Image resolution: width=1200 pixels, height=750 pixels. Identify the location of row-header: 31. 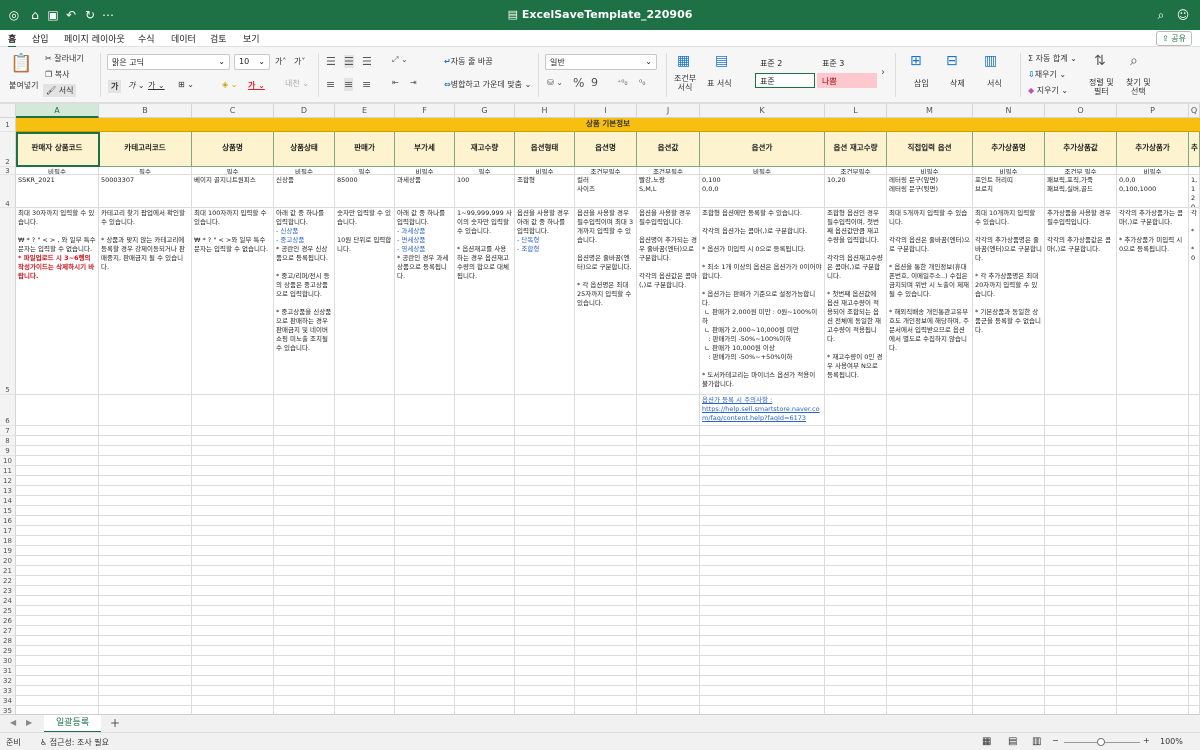
(8, 671).